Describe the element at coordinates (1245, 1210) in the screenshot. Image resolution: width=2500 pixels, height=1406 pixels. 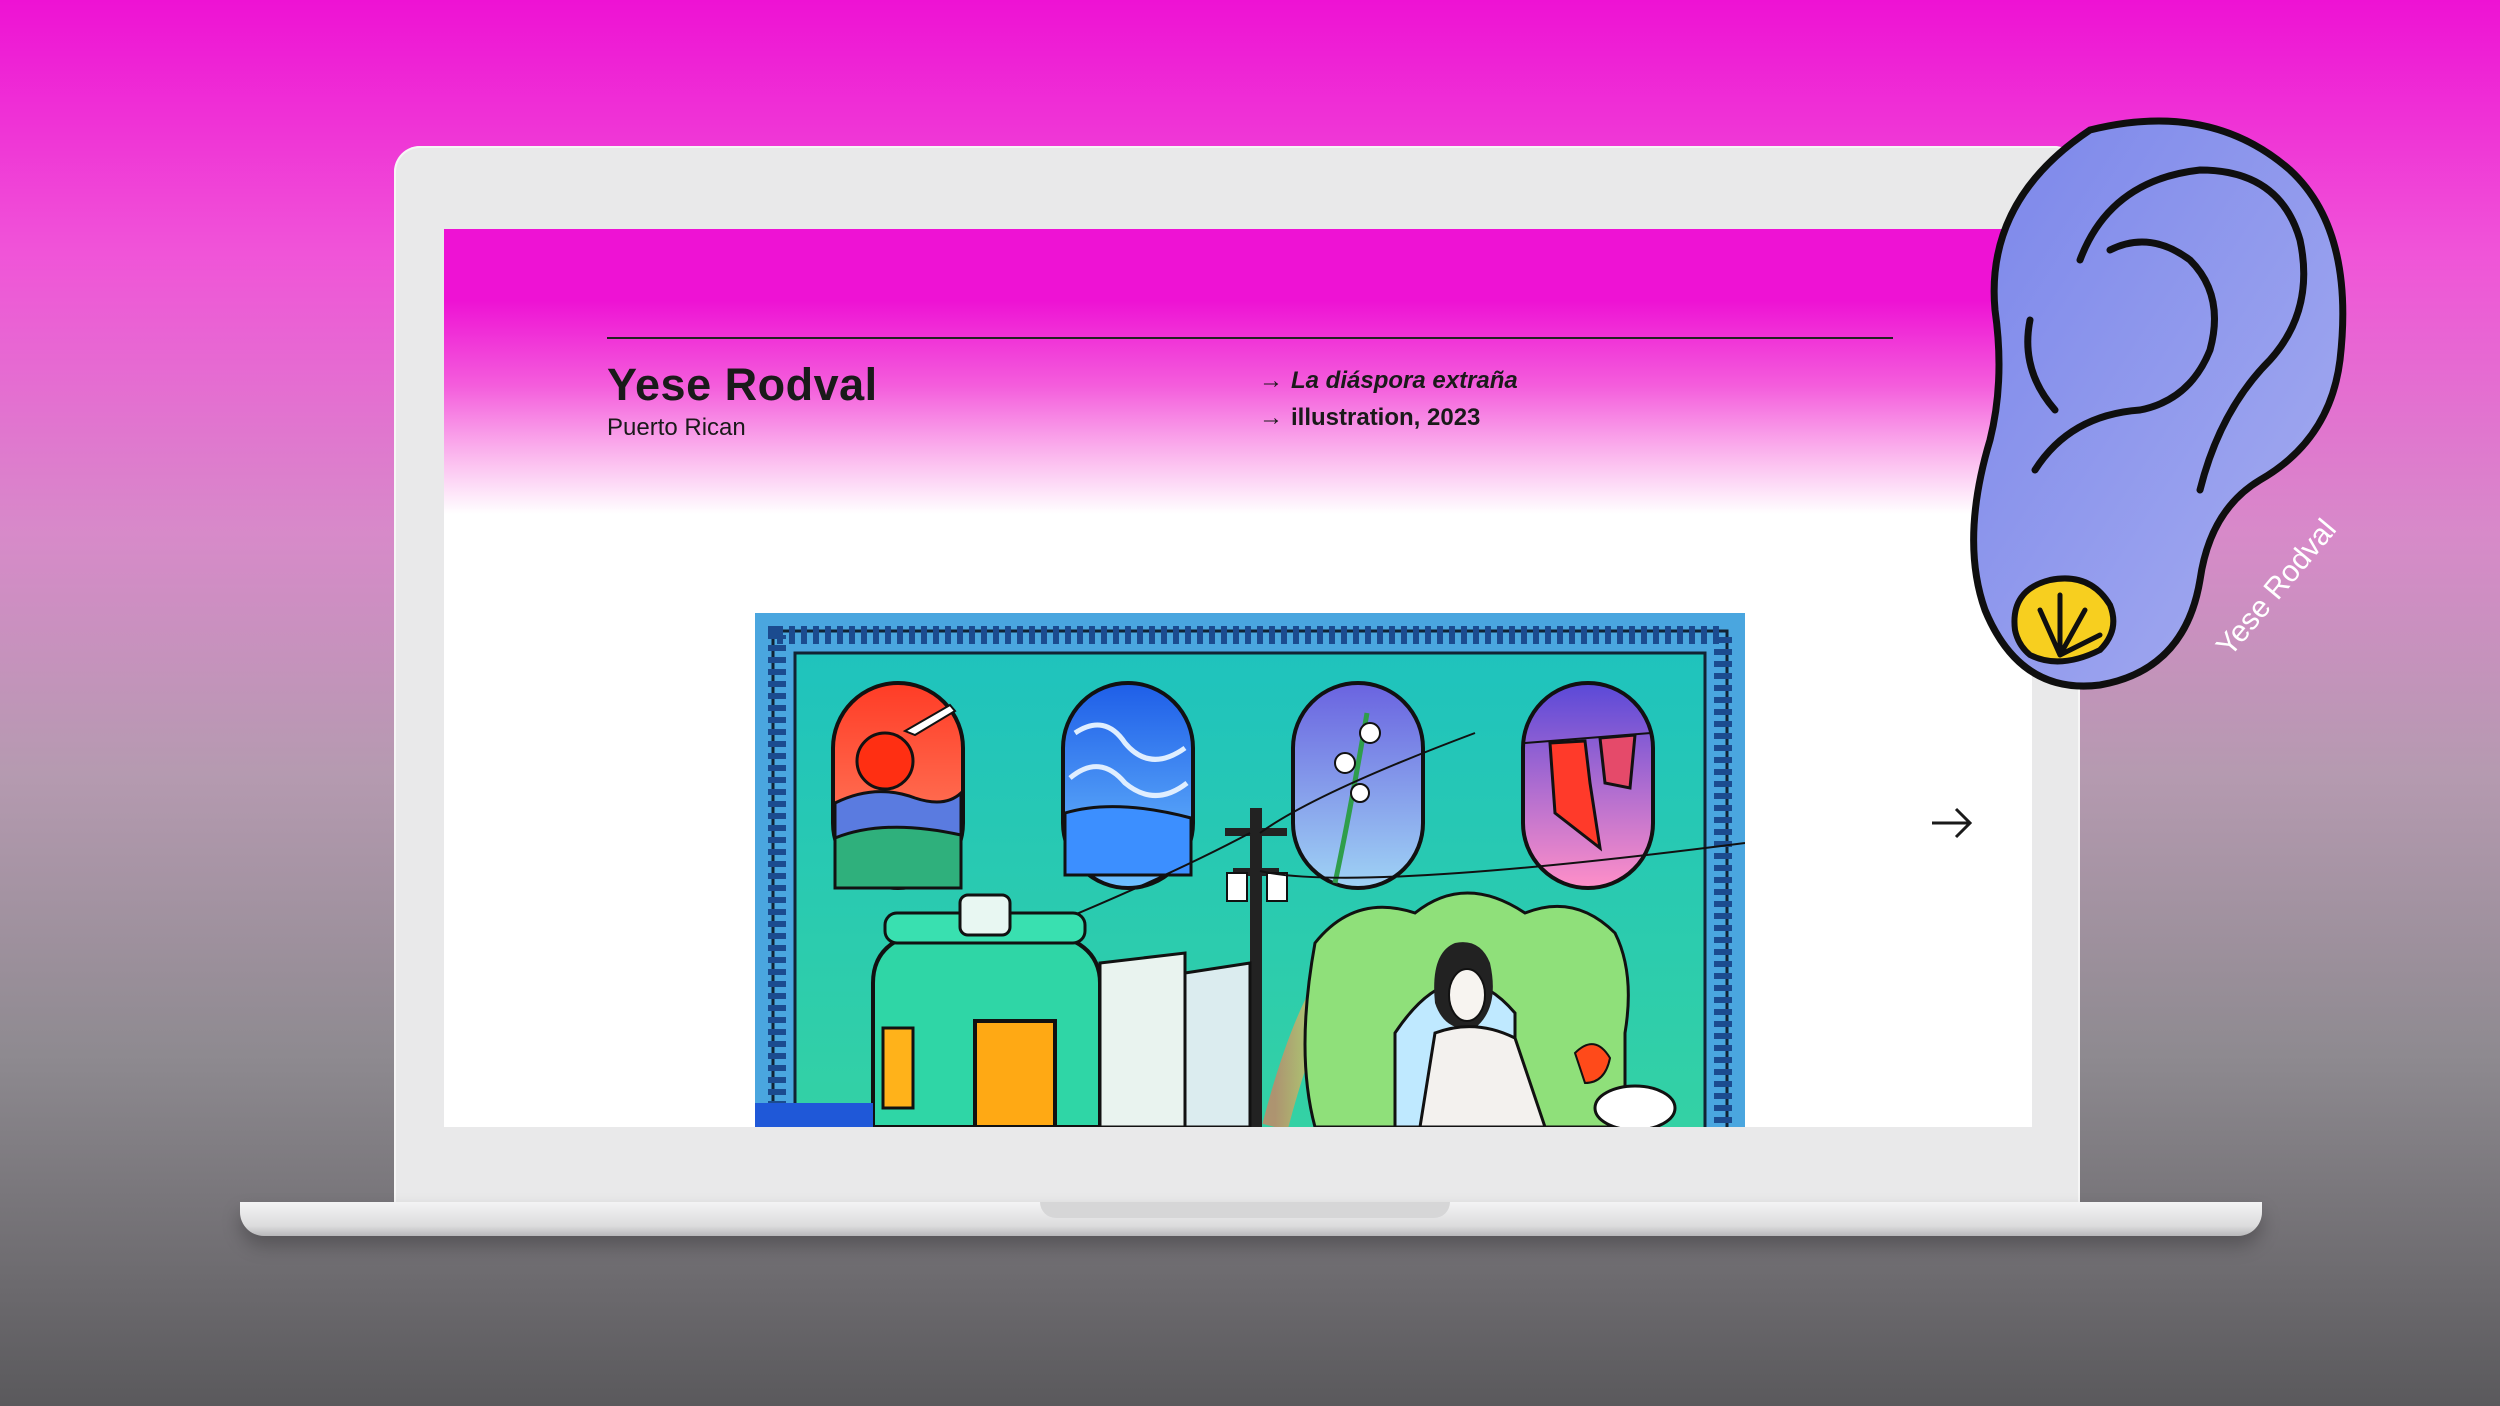
I see `laptop-notch` at that location.